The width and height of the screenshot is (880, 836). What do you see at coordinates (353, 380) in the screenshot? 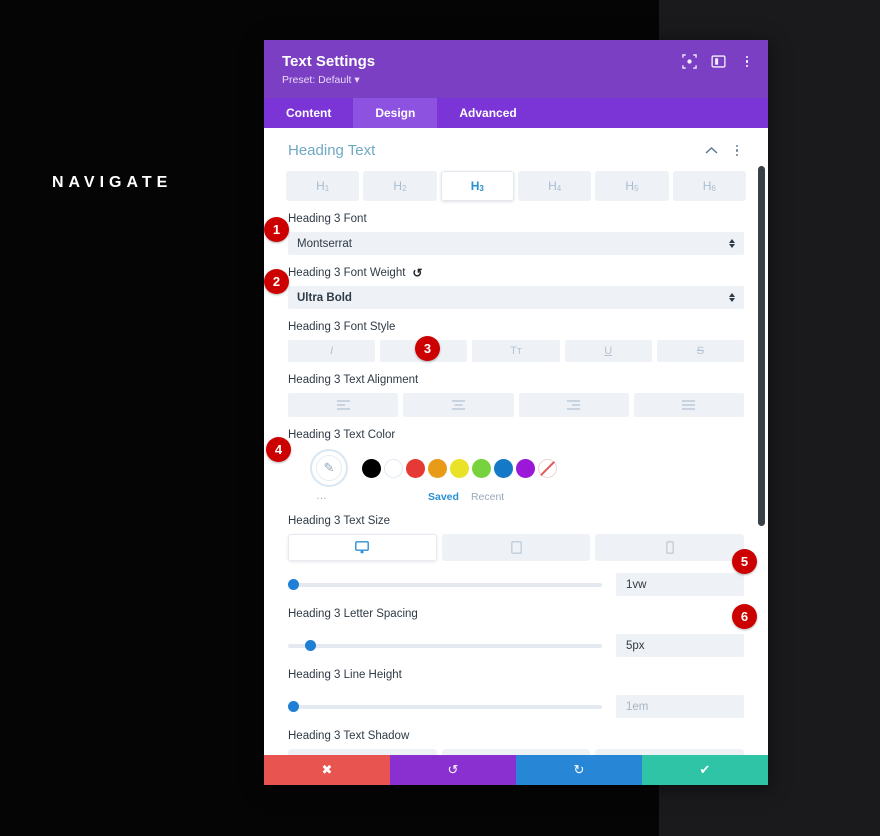
I see `text-alignment-label: Heading 3 Text Alignment` at bounding box center [353, 380].